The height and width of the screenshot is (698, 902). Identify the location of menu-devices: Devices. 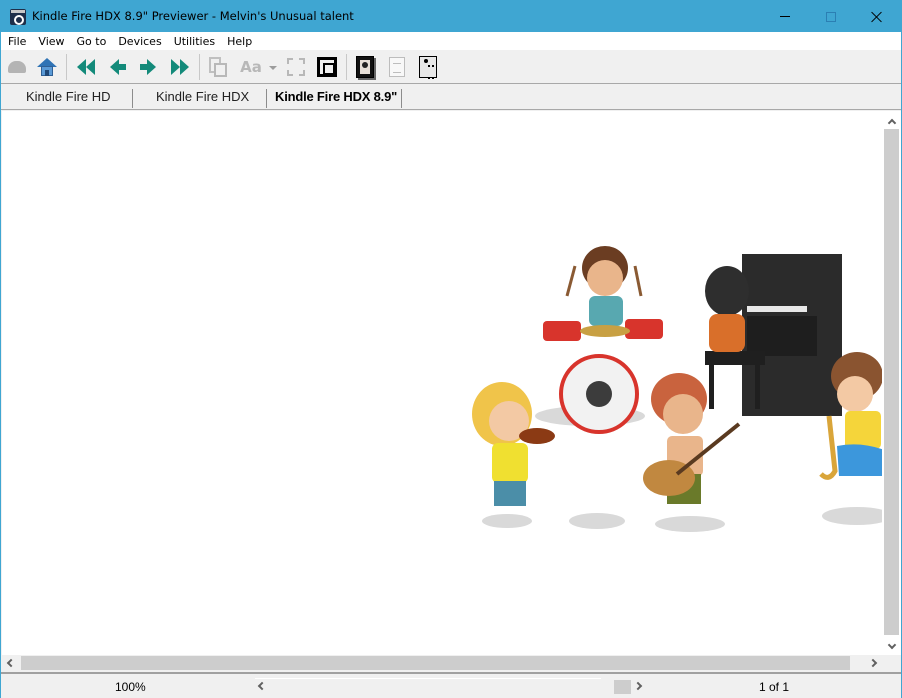
(139, 41).